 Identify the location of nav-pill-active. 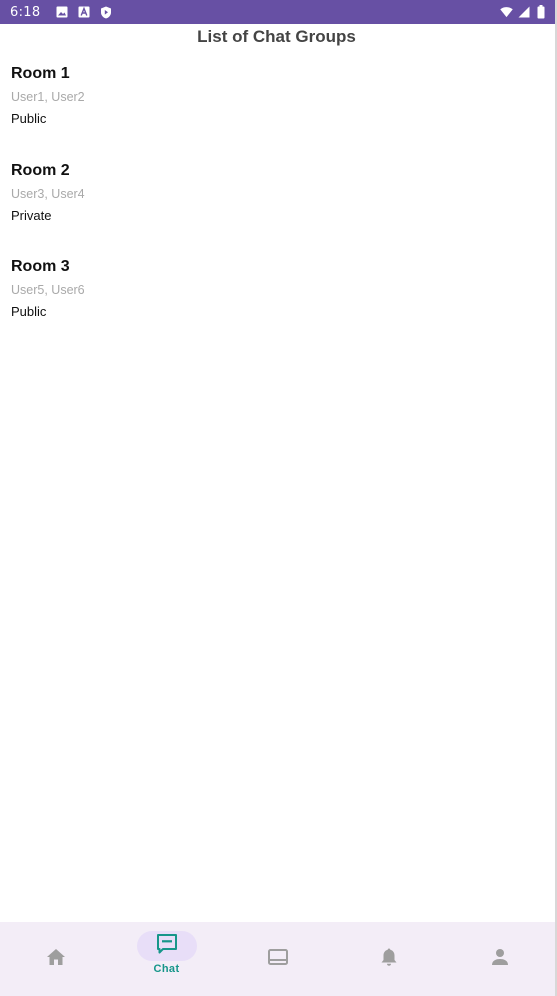
(166, 946).